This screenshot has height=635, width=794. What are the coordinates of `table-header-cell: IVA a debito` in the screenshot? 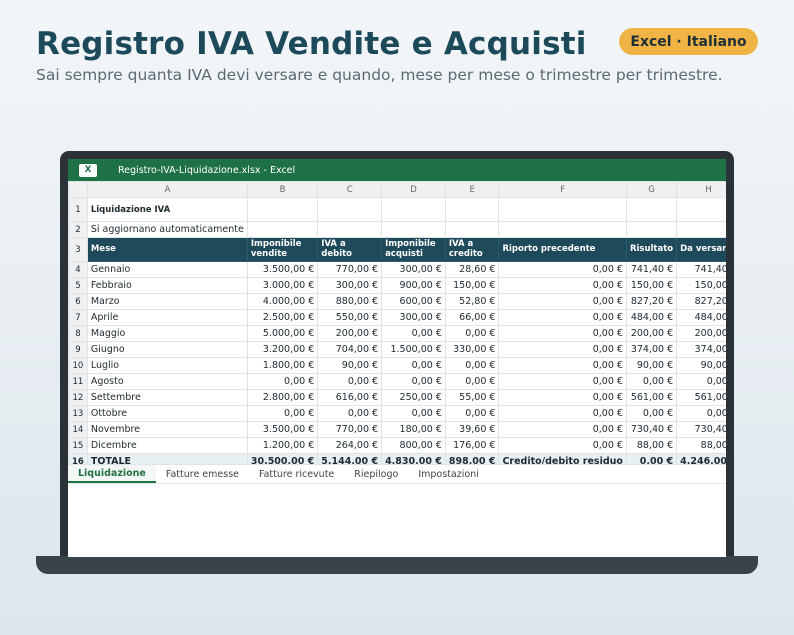 It's located at (350, 249).